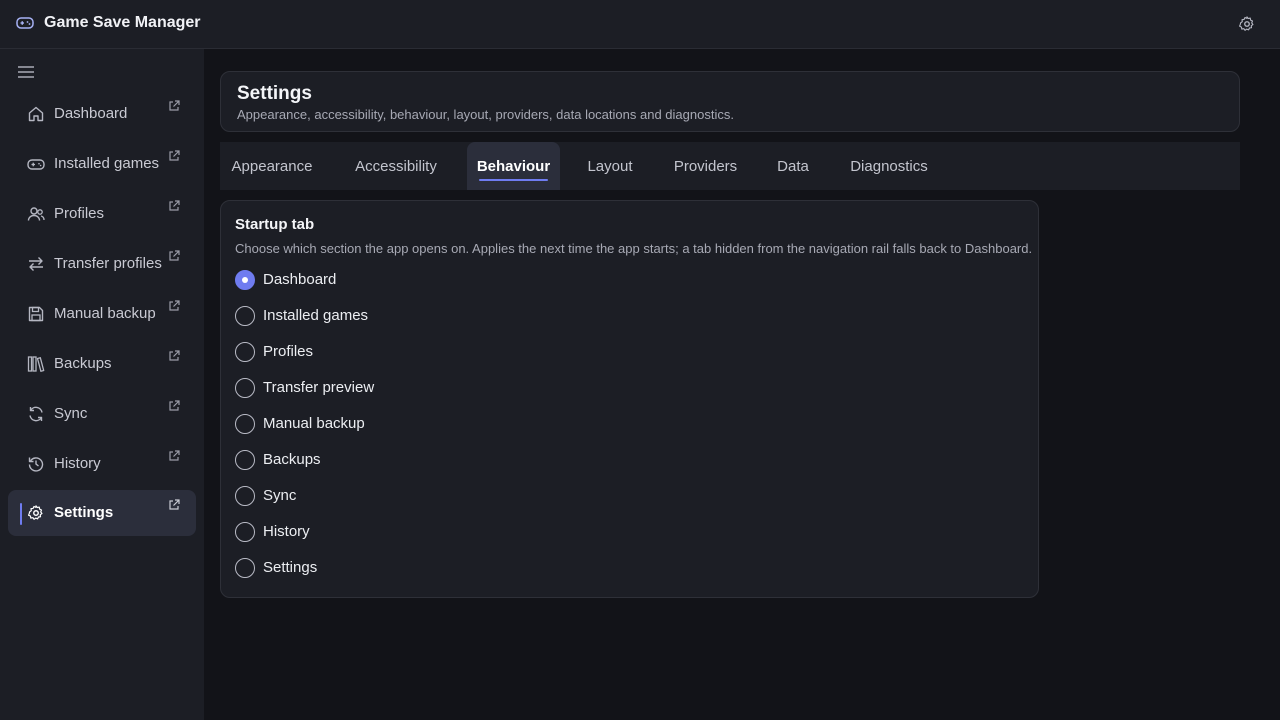  I want to click on tab-diagnostics: Diagnostics, so click(889, 166).